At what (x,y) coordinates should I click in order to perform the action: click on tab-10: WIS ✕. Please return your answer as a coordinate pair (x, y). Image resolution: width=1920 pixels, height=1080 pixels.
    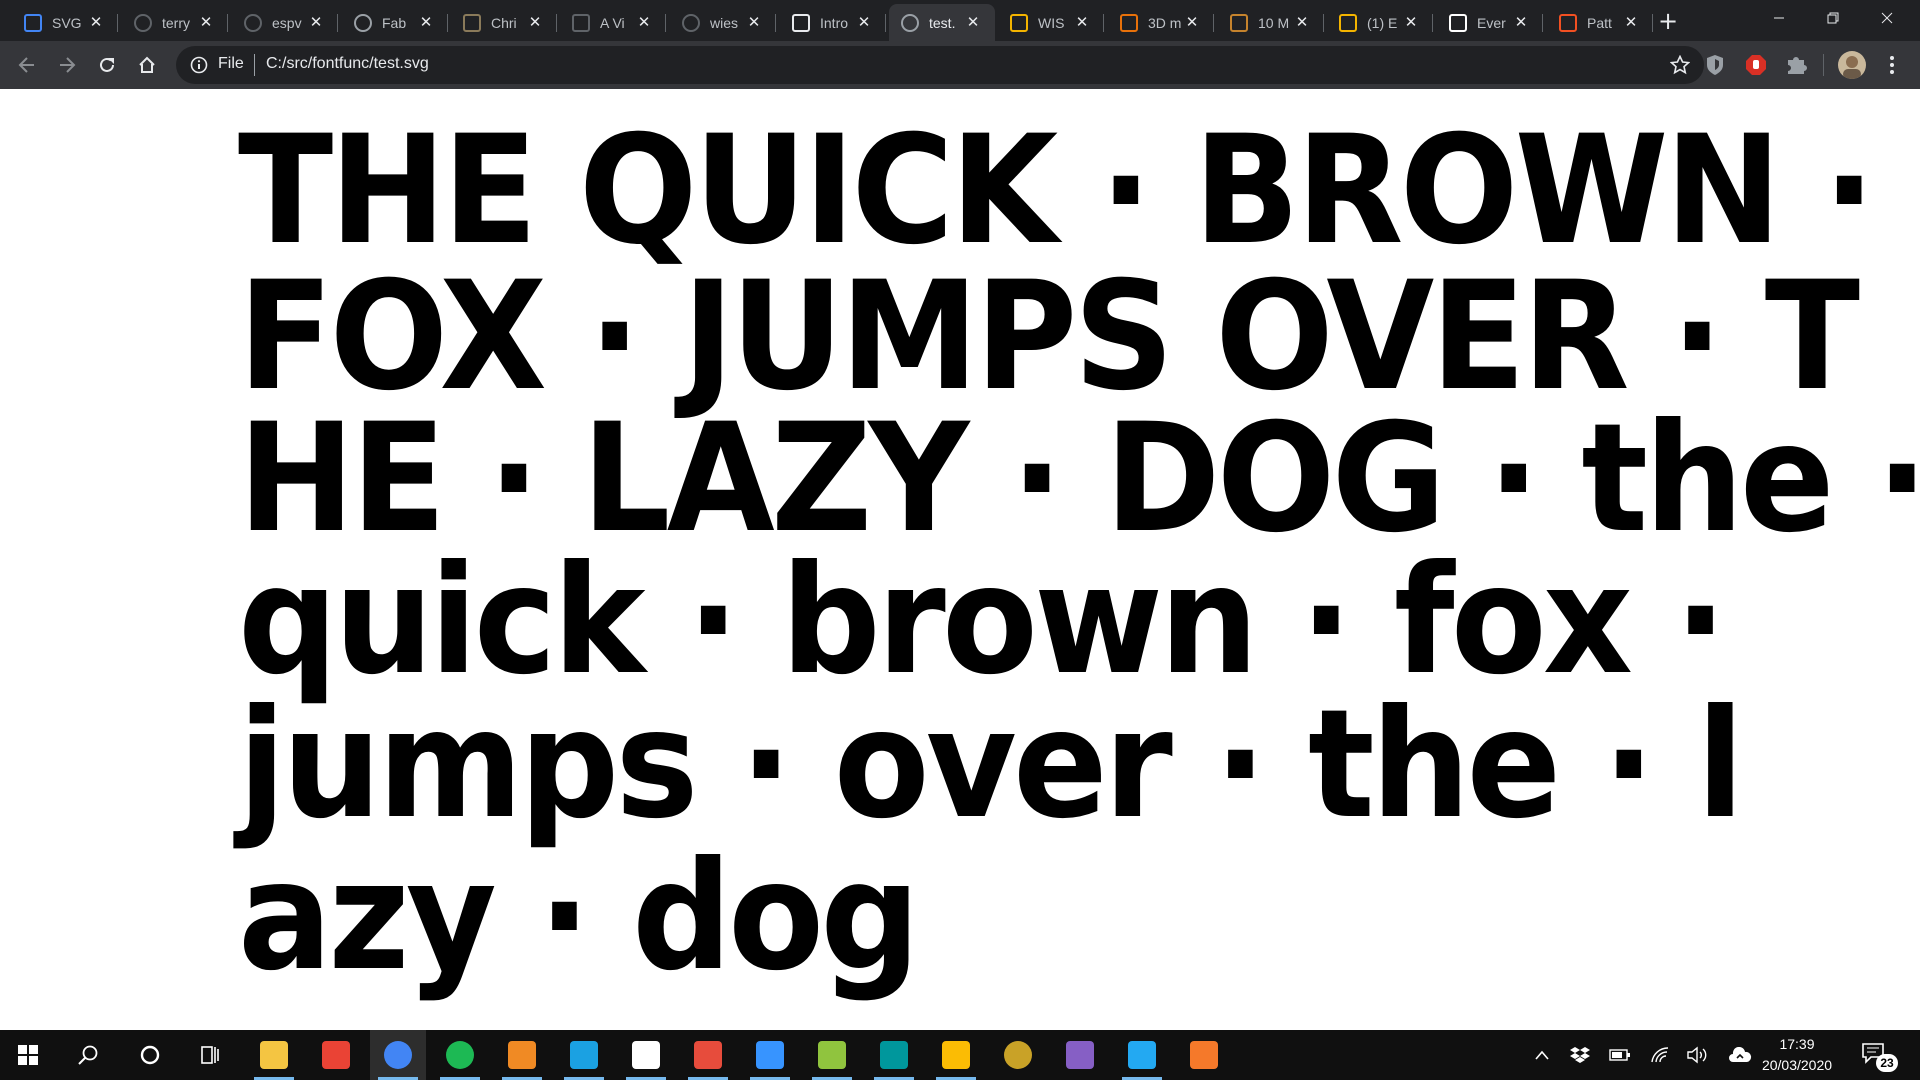
    Looking at the image, I should click on (1051, 22).